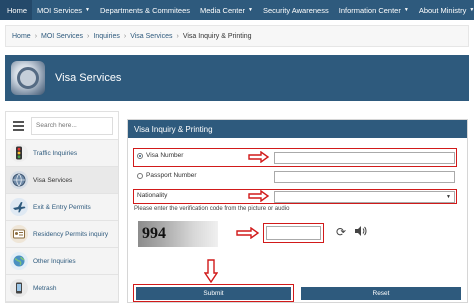 The height and width of the screenshot is (303, 474). I want to click on sidebar-item-residency-permits: Residency Permits inquiry, so click(62, 234).